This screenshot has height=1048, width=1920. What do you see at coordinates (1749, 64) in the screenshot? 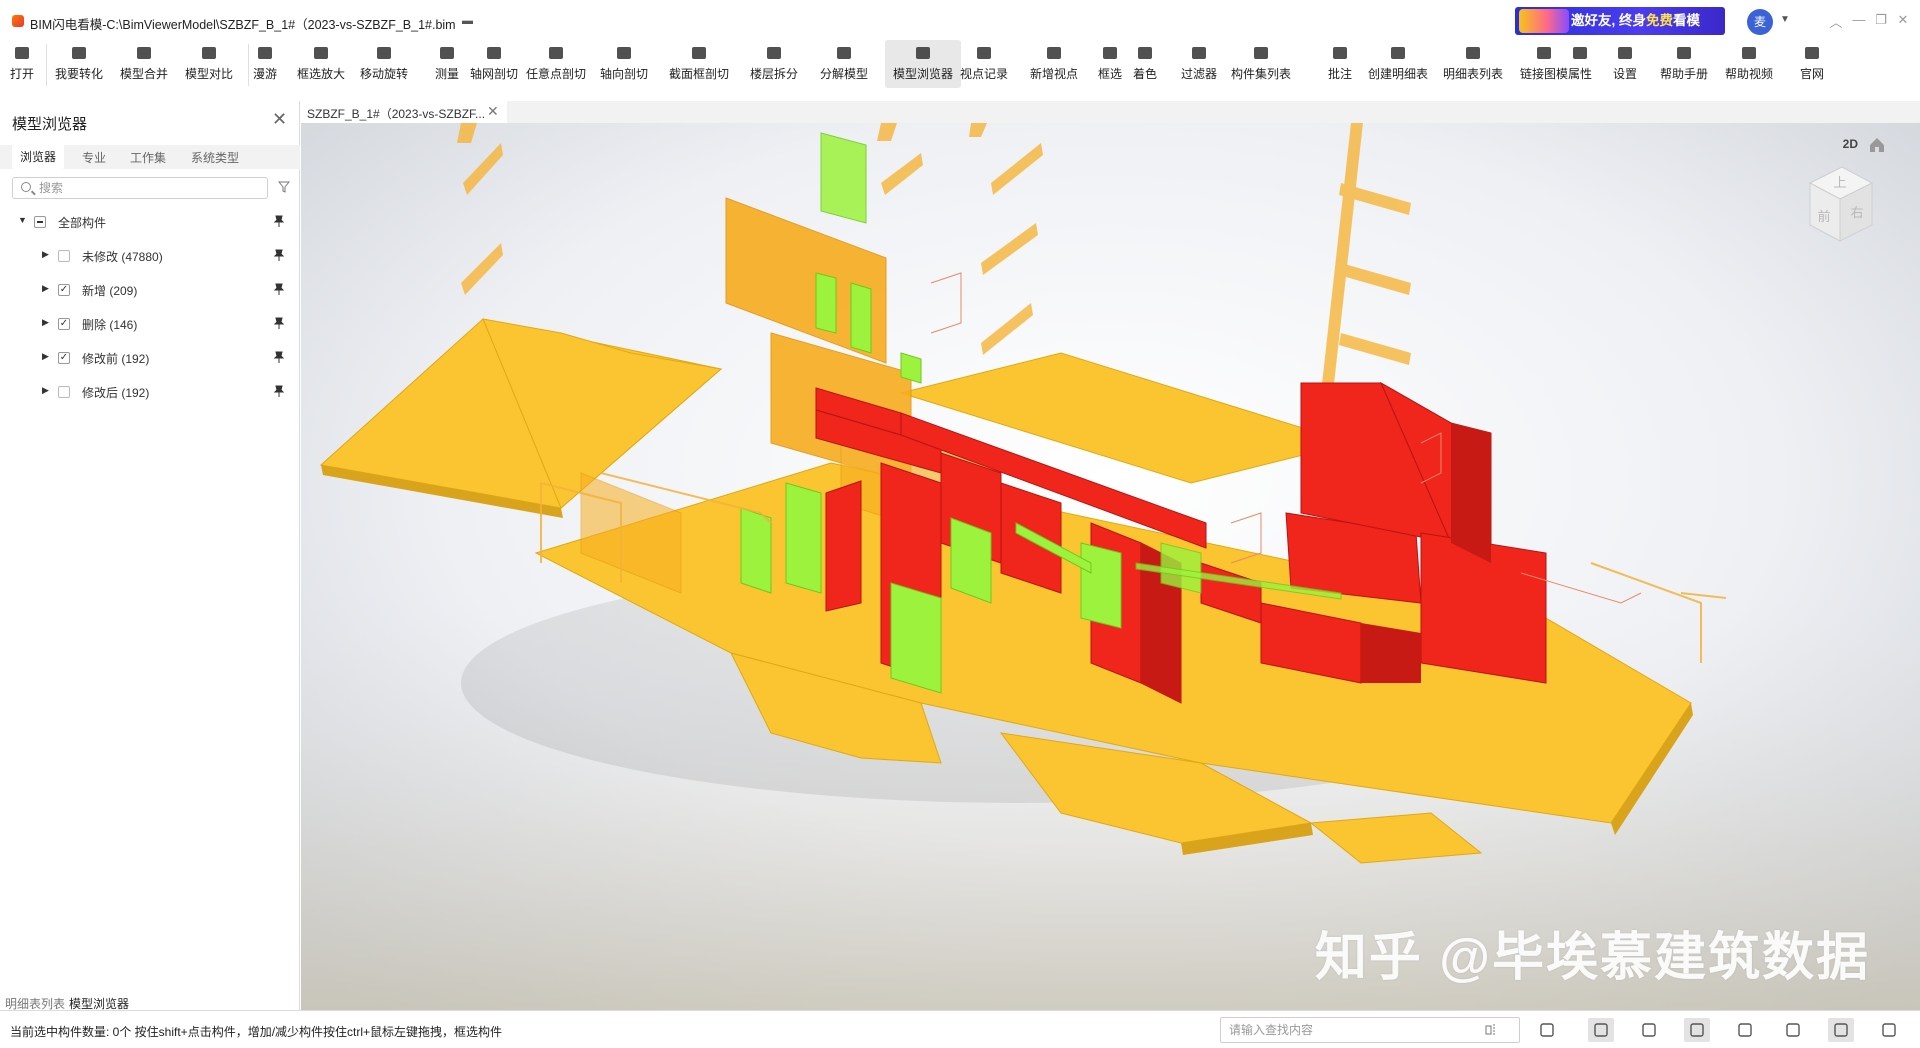
I see `toolbar-button-28: 帮助视频` at bounding box center [1749, 64].